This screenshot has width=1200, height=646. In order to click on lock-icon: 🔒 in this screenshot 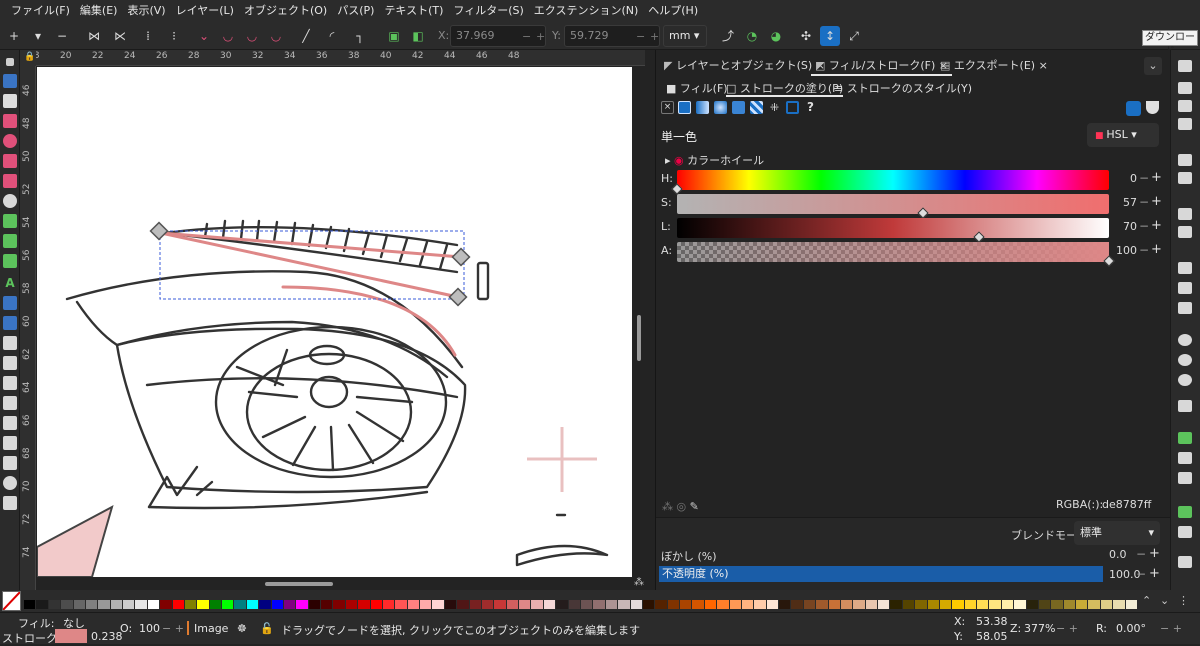, I will do `click(29, 57)`.